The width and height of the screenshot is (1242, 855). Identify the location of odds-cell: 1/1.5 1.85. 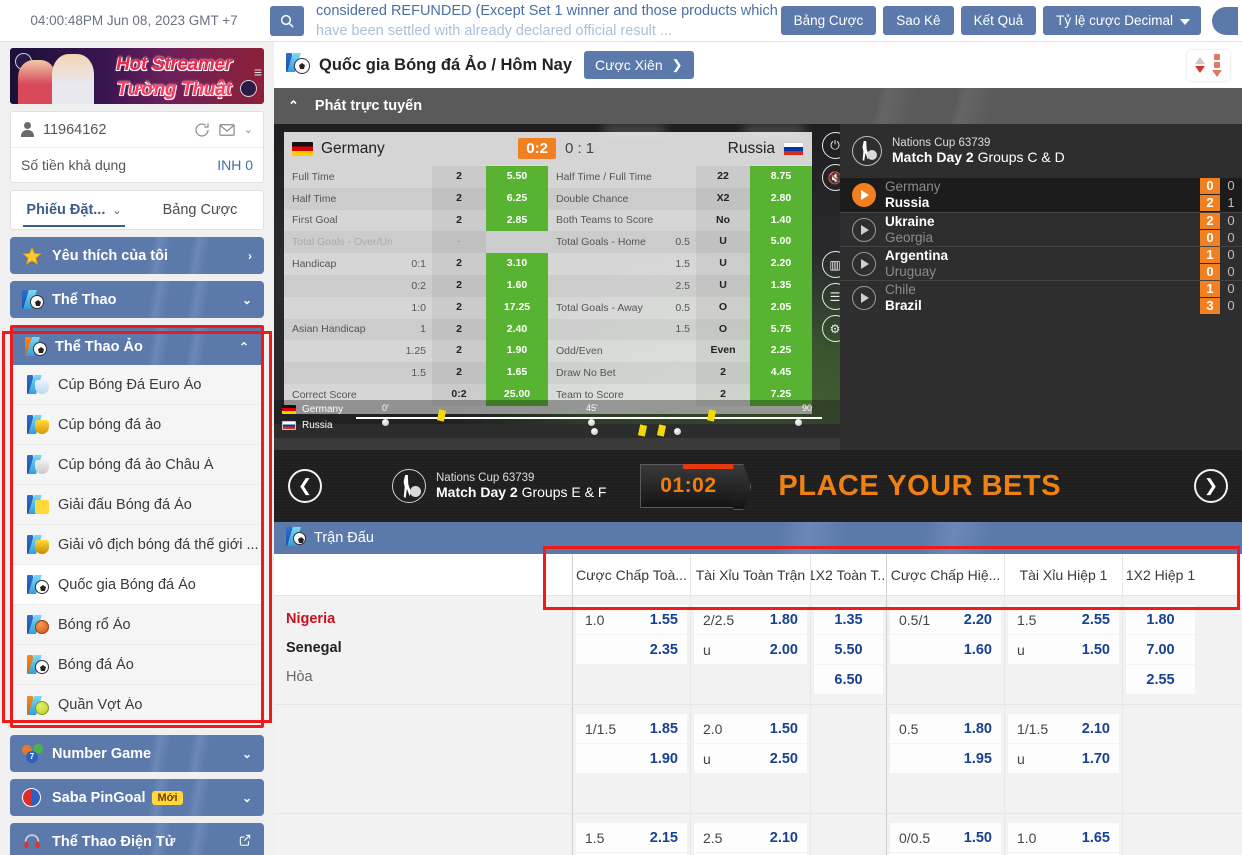
(631, 728).